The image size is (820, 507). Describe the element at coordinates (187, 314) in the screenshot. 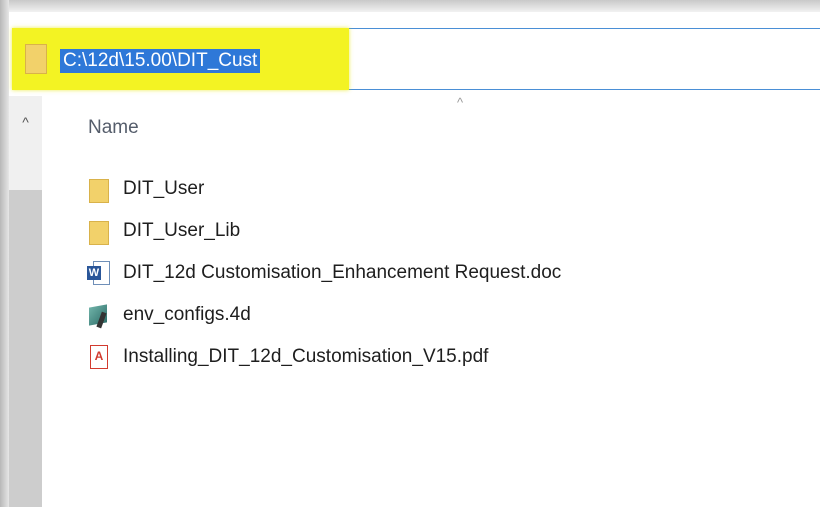

I see `list-item-label: env_configs.4d` at that location.